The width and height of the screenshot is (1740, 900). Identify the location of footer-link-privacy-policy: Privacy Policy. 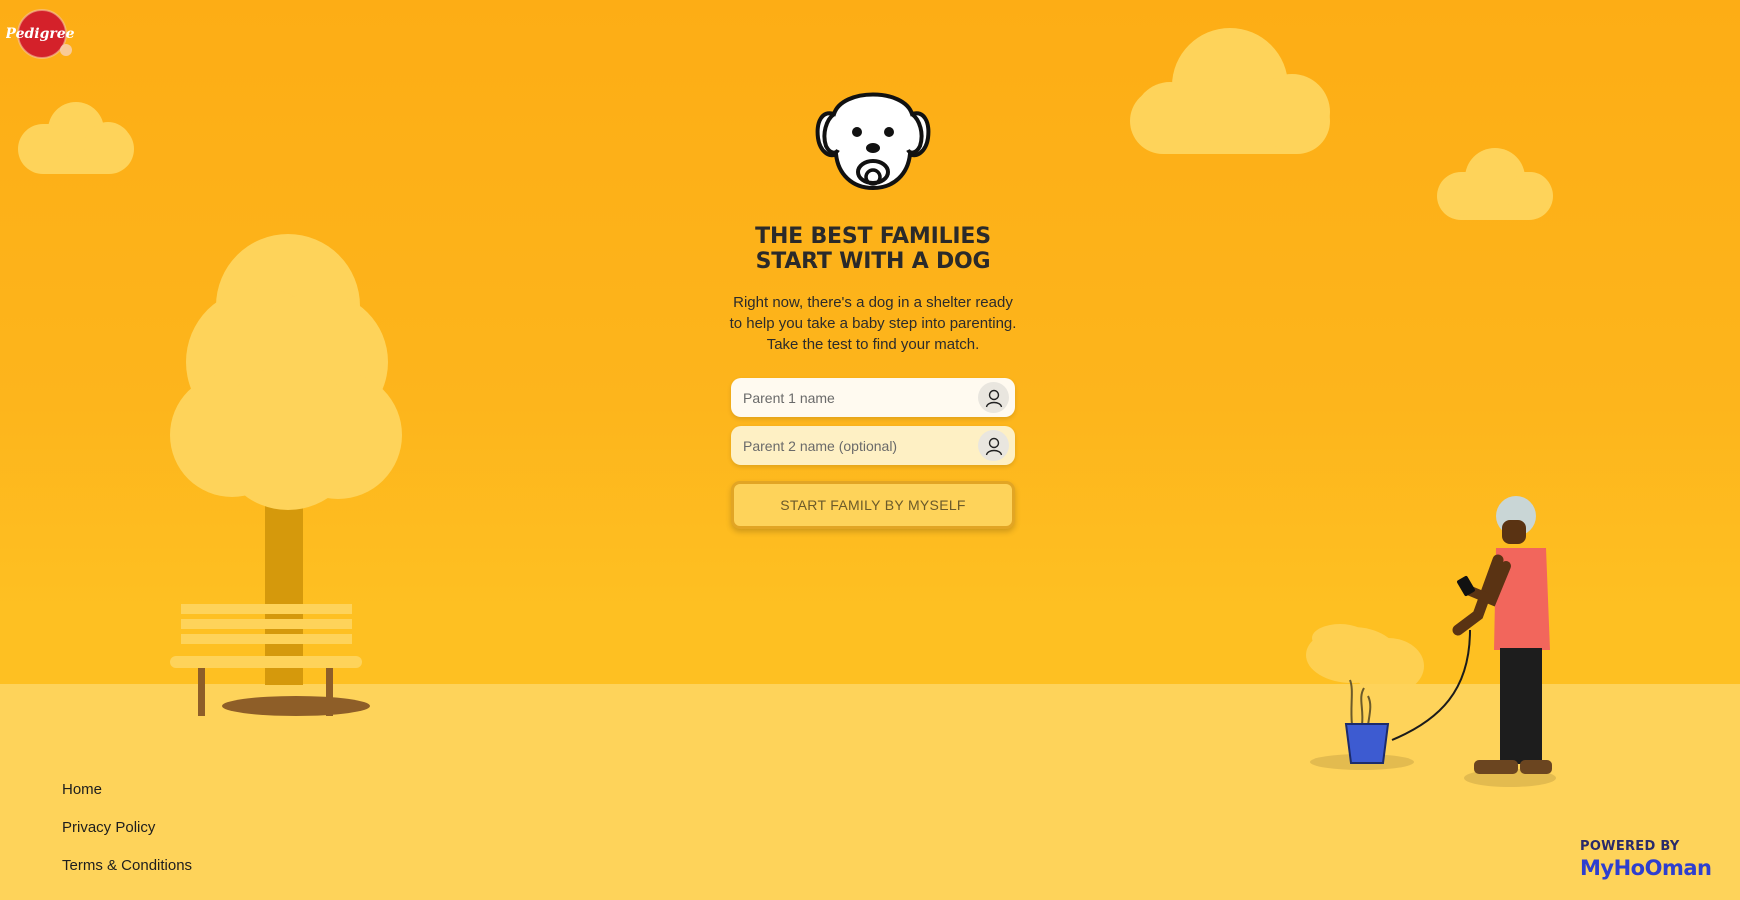
(127, 837).